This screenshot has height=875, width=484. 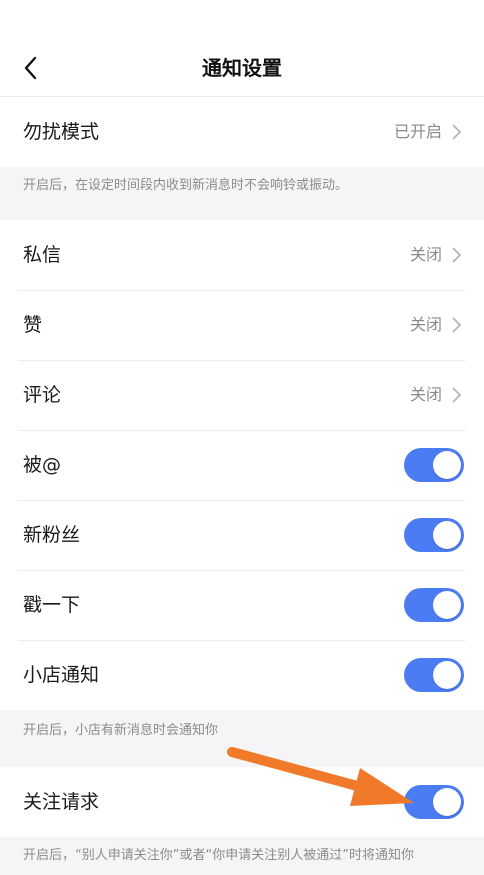 What do you see at coordinates (121, 730) in the screenshot?
I see `shop-note: 开启后，小店有新消息时会通知你` at bounding box center [121, 730].